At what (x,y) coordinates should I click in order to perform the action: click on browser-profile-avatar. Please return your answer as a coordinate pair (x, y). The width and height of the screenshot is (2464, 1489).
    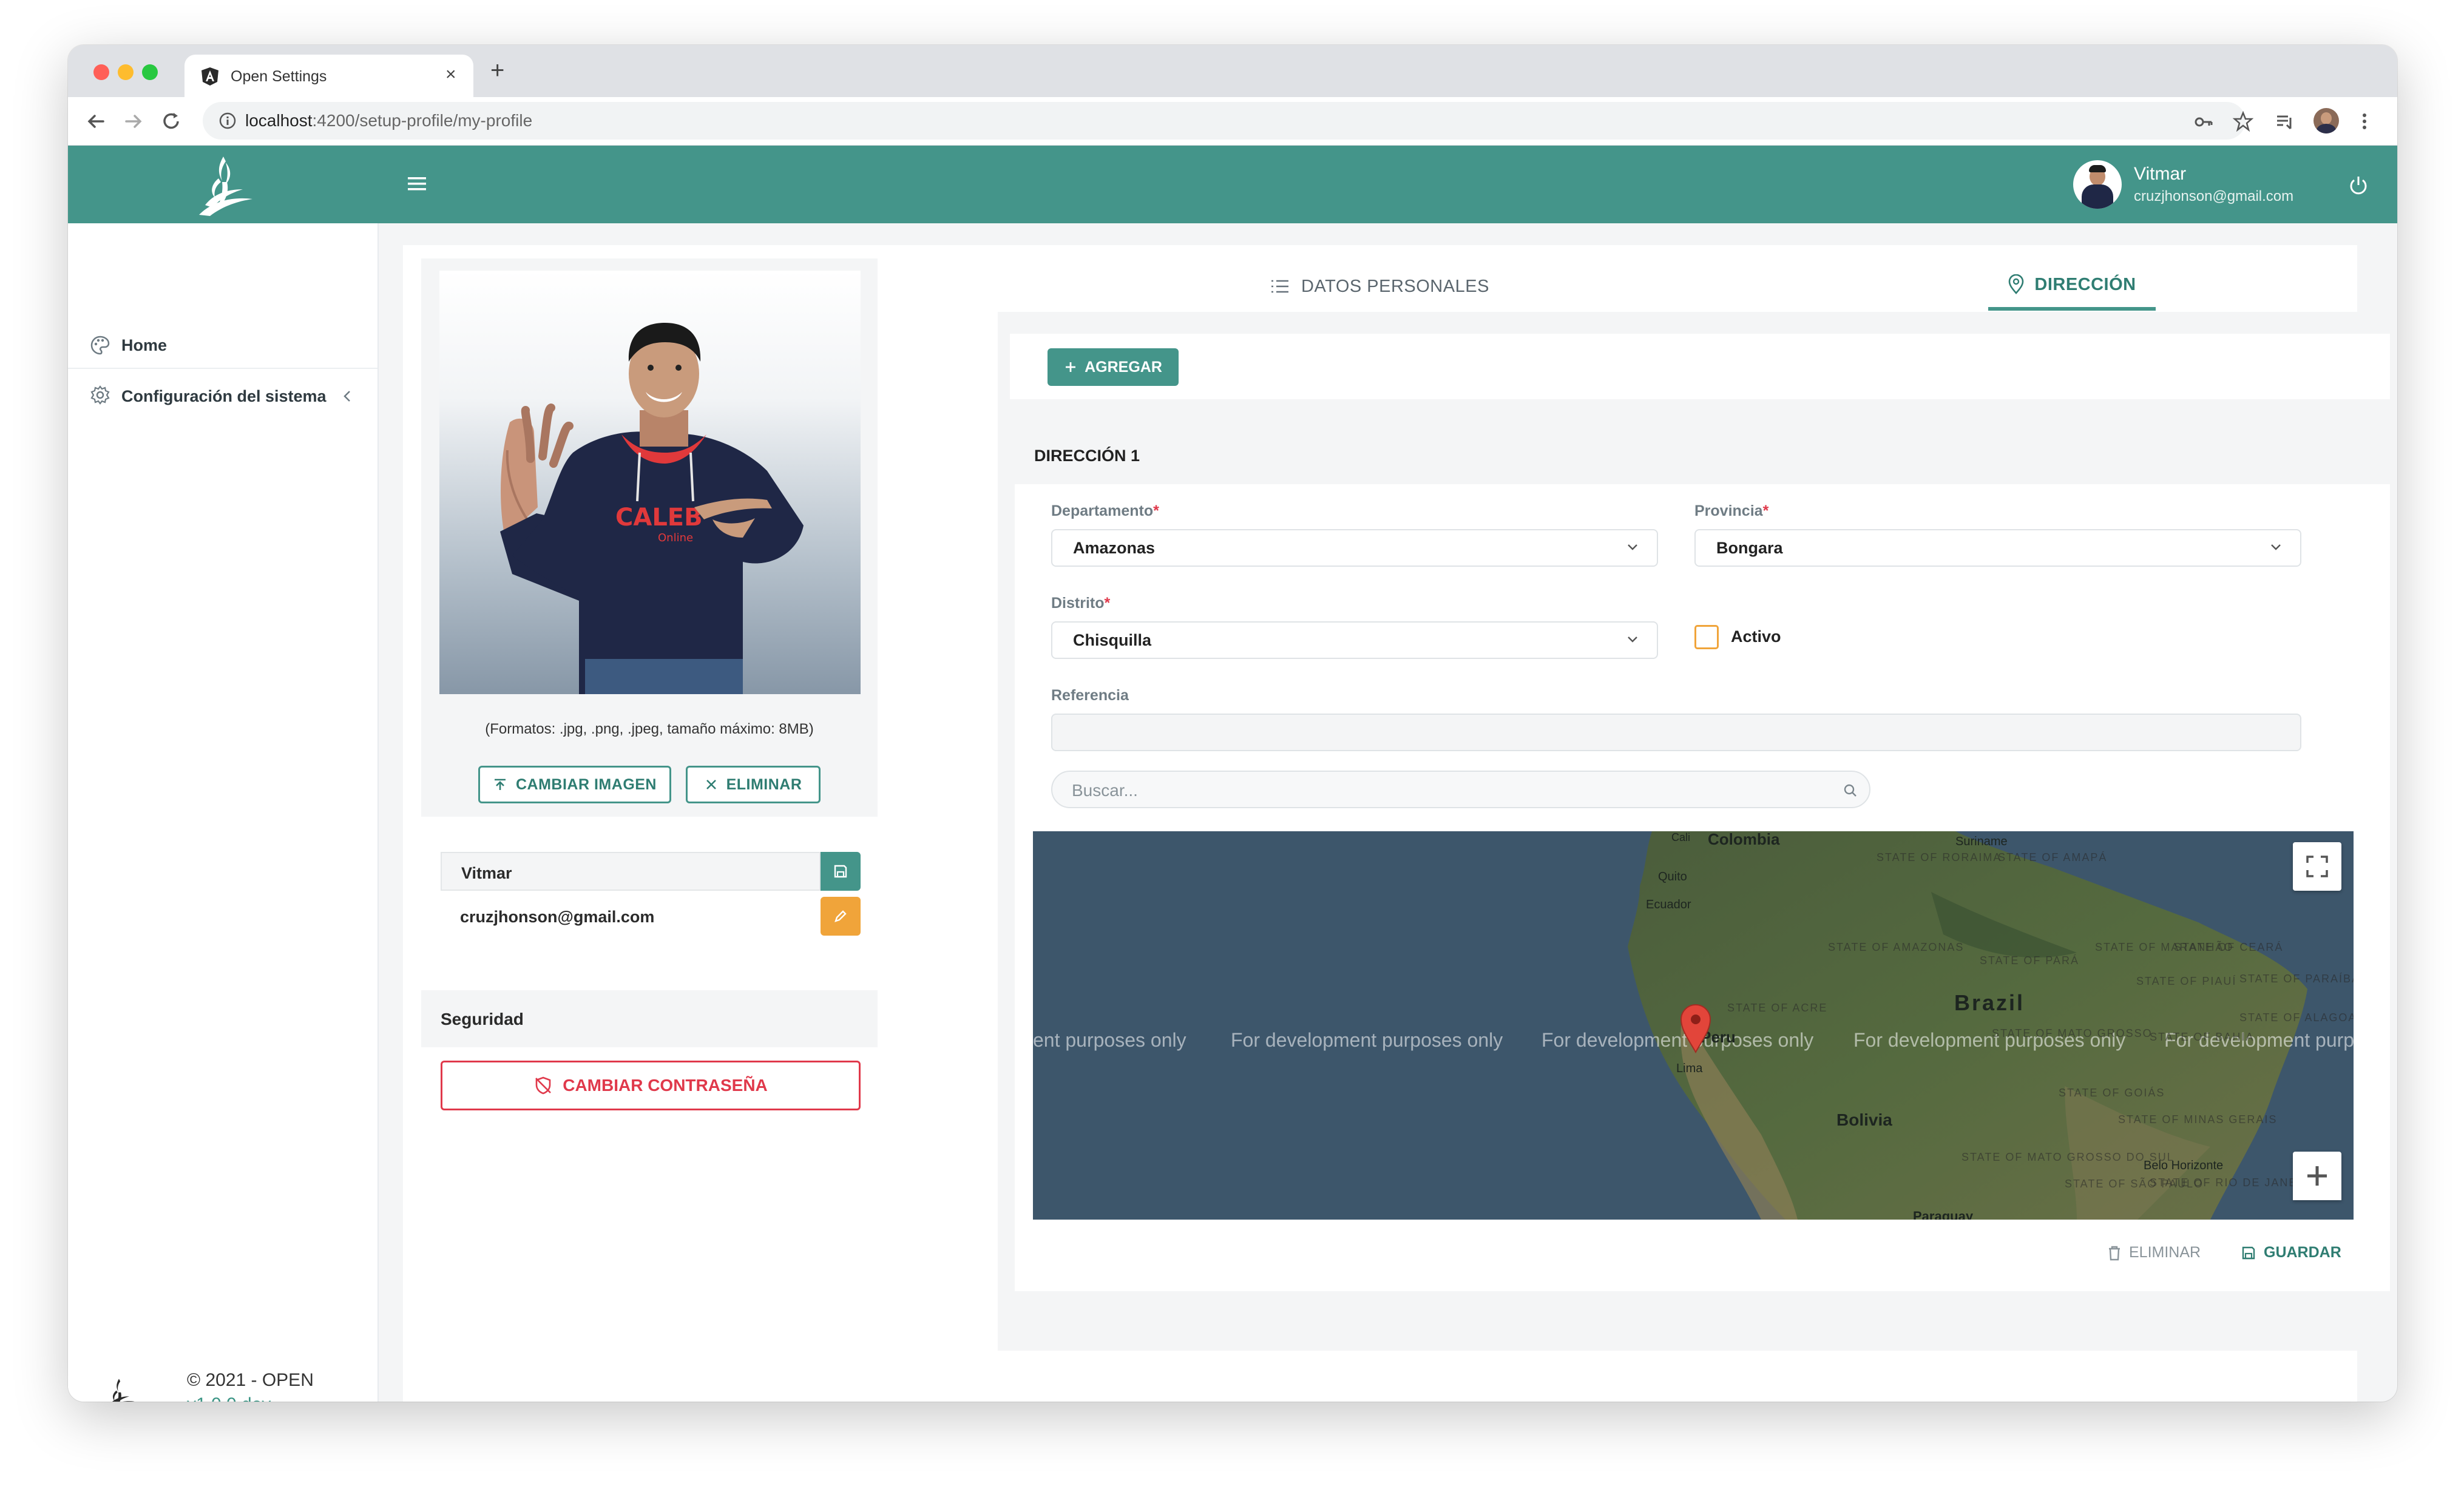
    Looking at the image, I should click on (2326, 120).